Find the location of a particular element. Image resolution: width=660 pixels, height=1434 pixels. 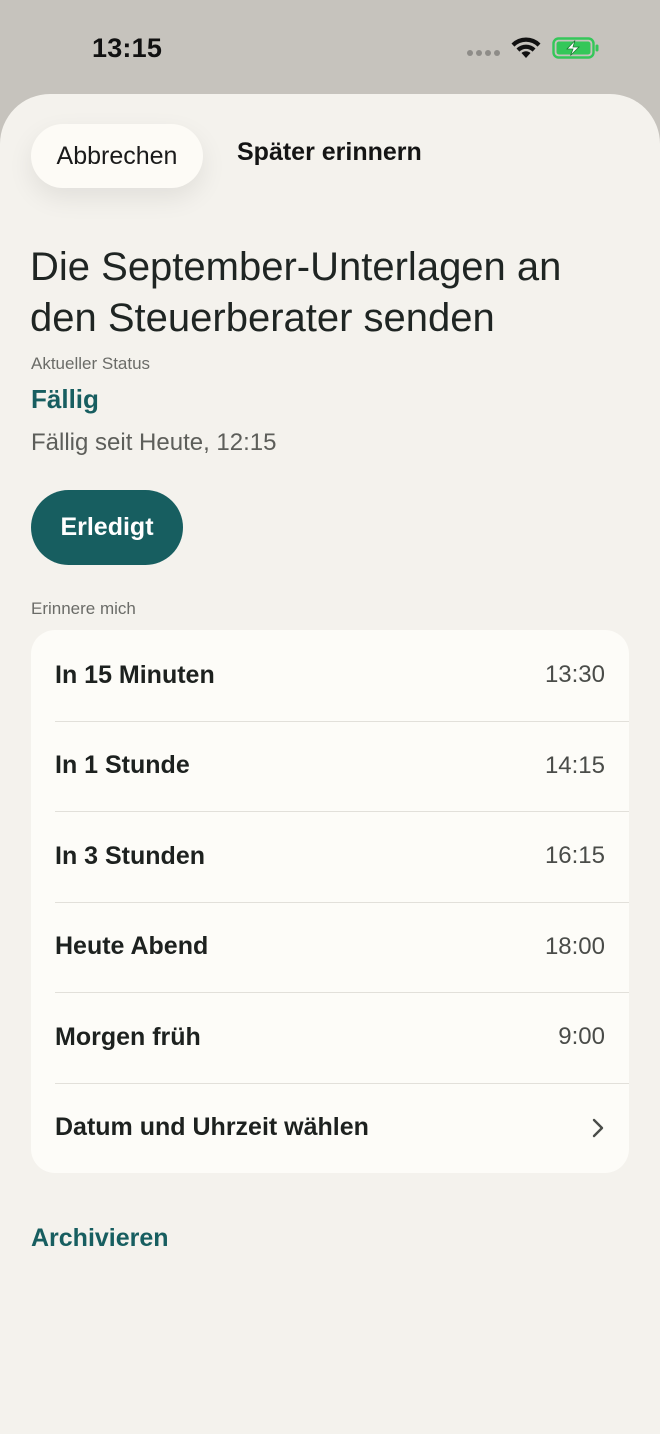

remind-option-label: In 15 Minuten is located at coordinates (135, 674).